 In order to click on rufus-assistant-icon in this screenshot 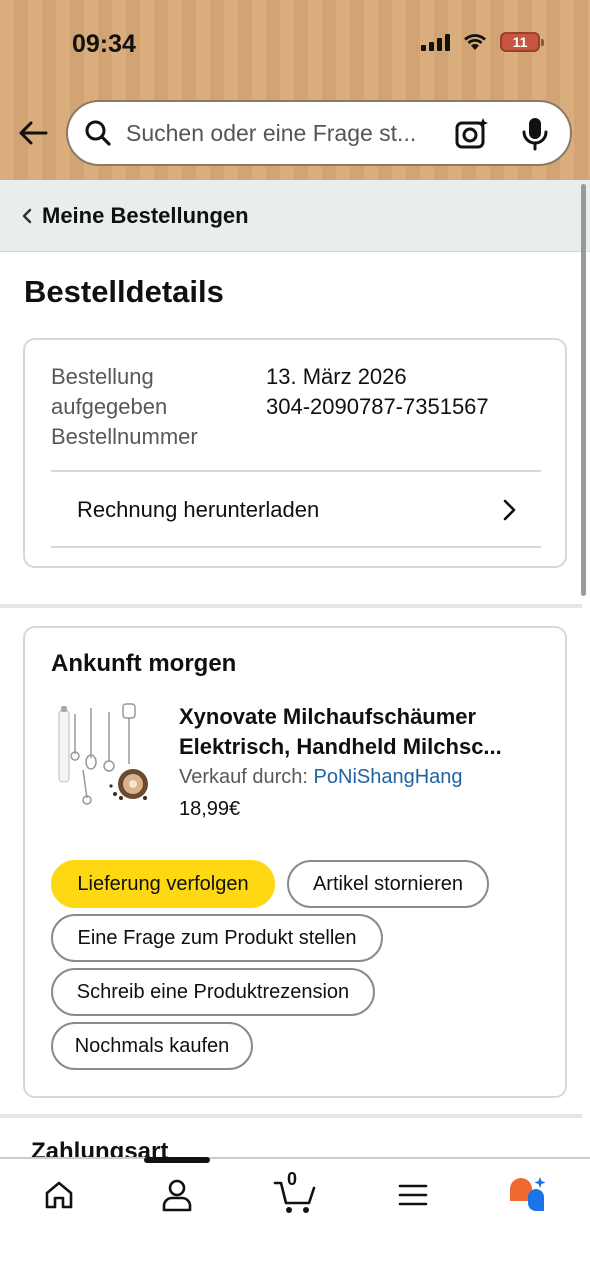, I will do `click(528, 1194)`.